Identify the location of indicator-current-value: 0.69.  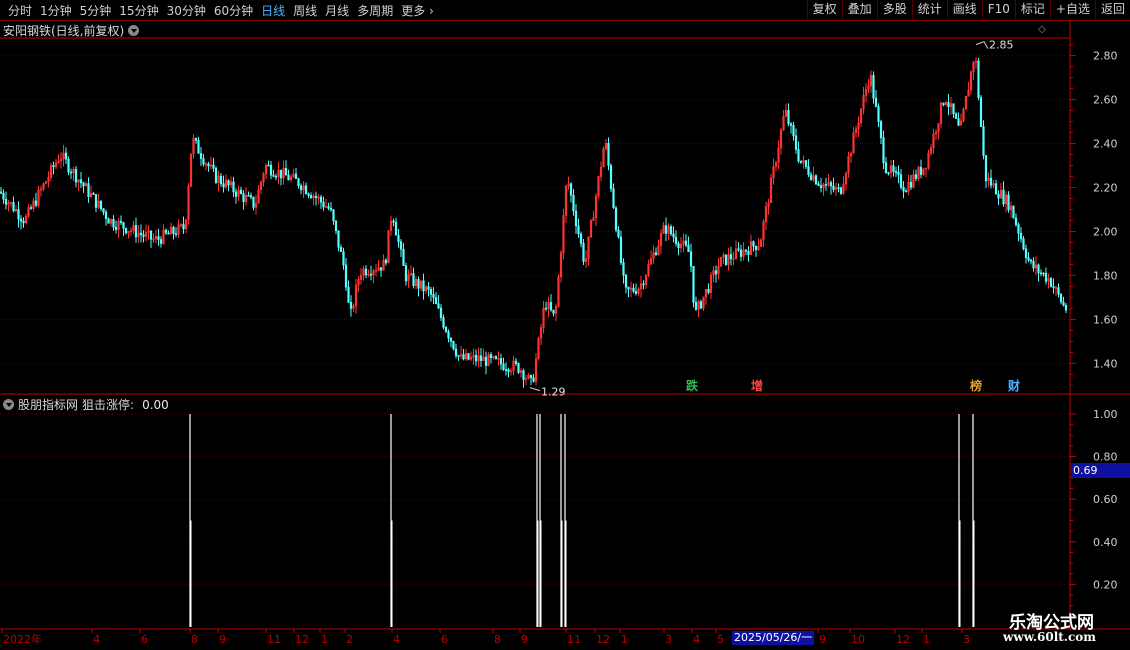
(1100, 470).